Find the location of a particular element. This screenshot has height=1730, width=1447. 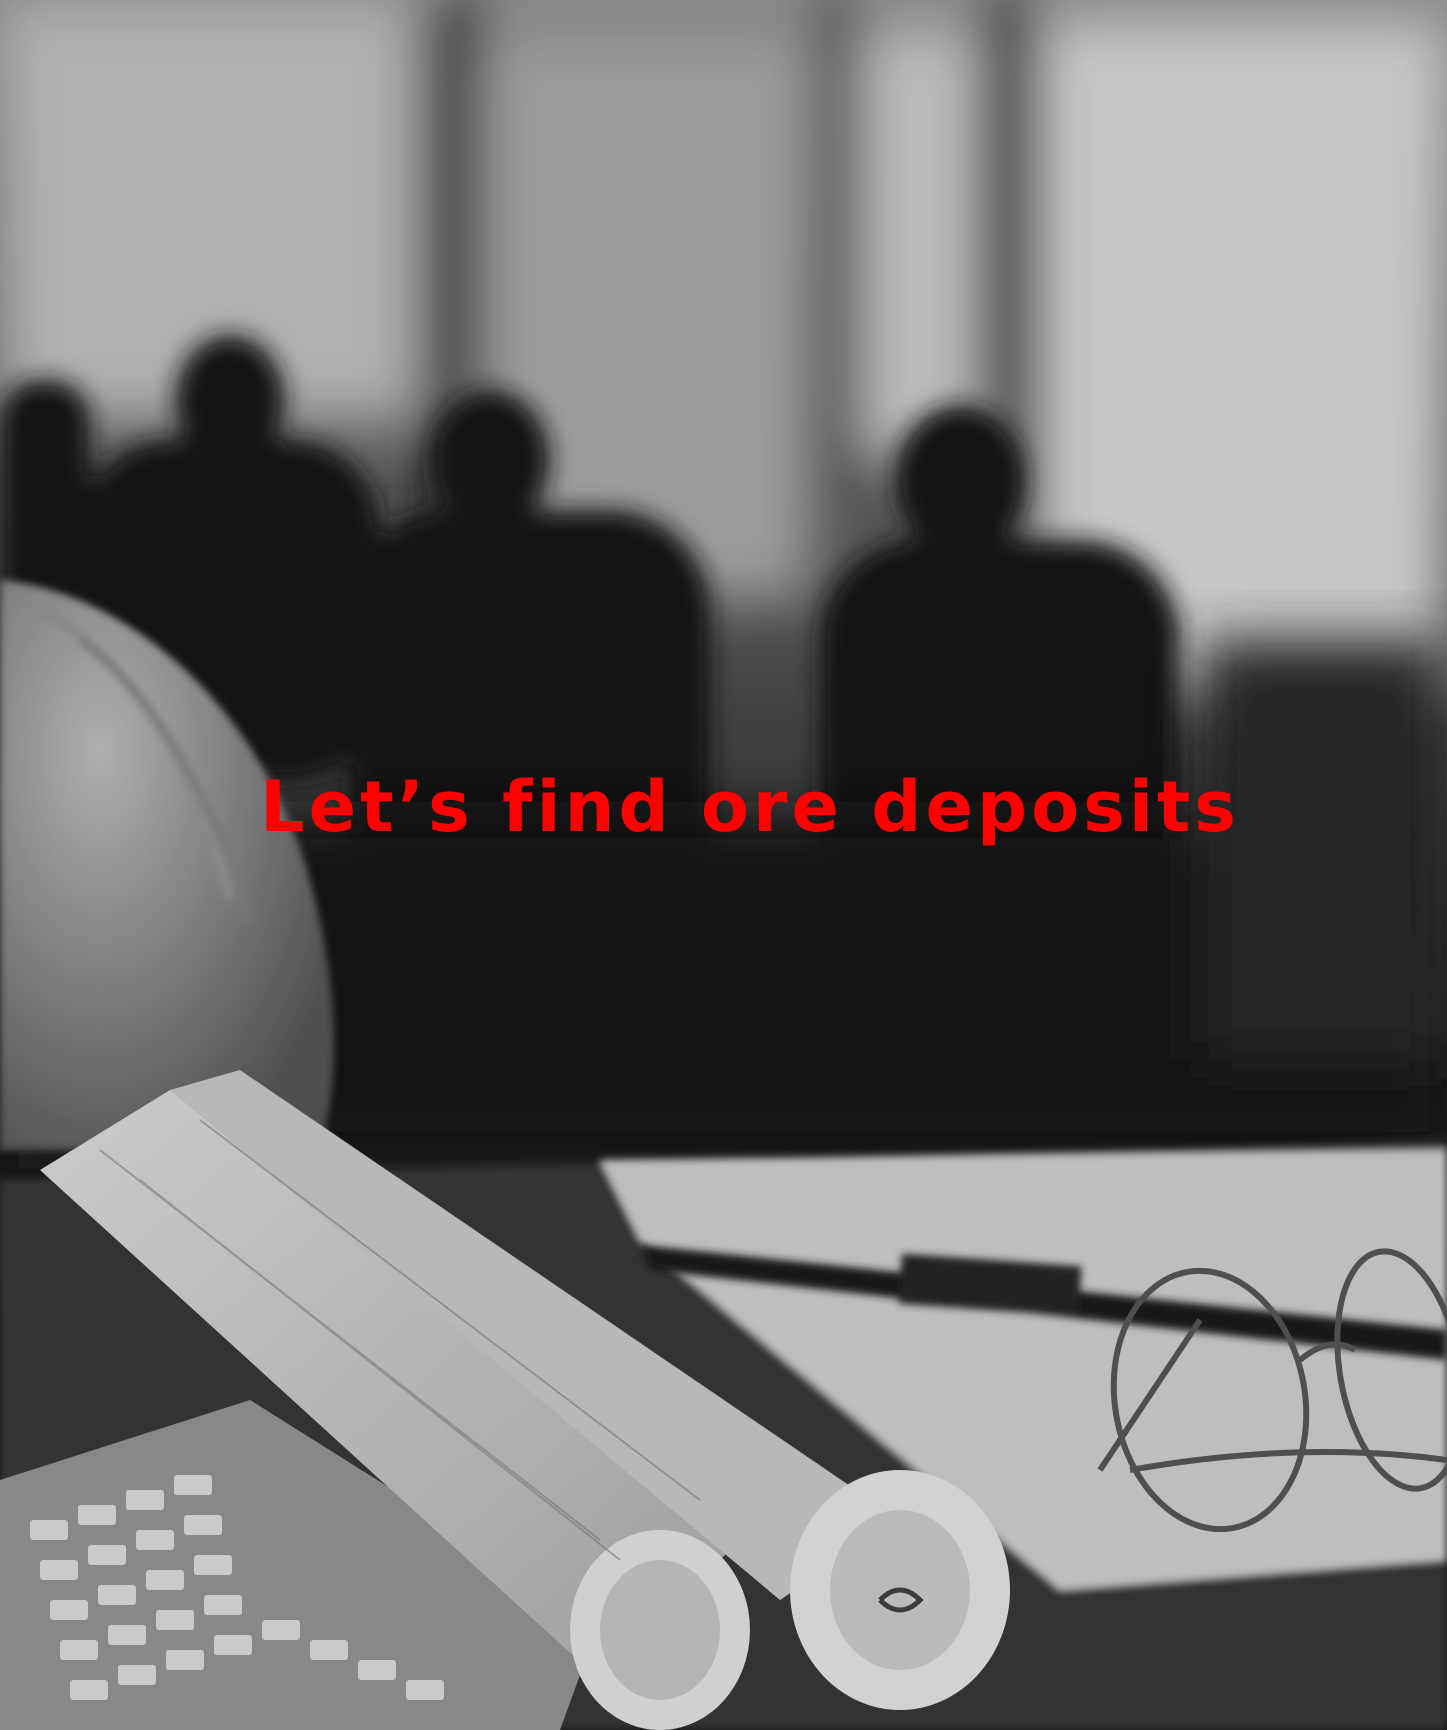

hero-title: Let’s find ore deposits is located at coordinates (750, 807).